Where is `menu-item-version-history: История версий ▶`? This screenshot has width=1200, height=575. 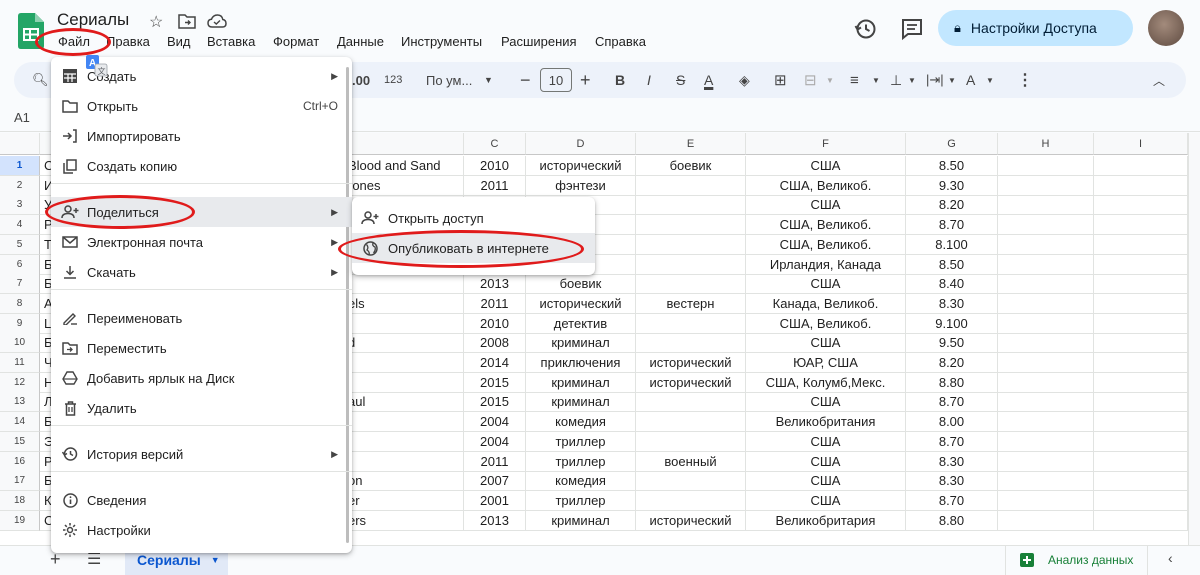 menu-item-version-history: История версий ▶ is located at coordinates (201, 454).